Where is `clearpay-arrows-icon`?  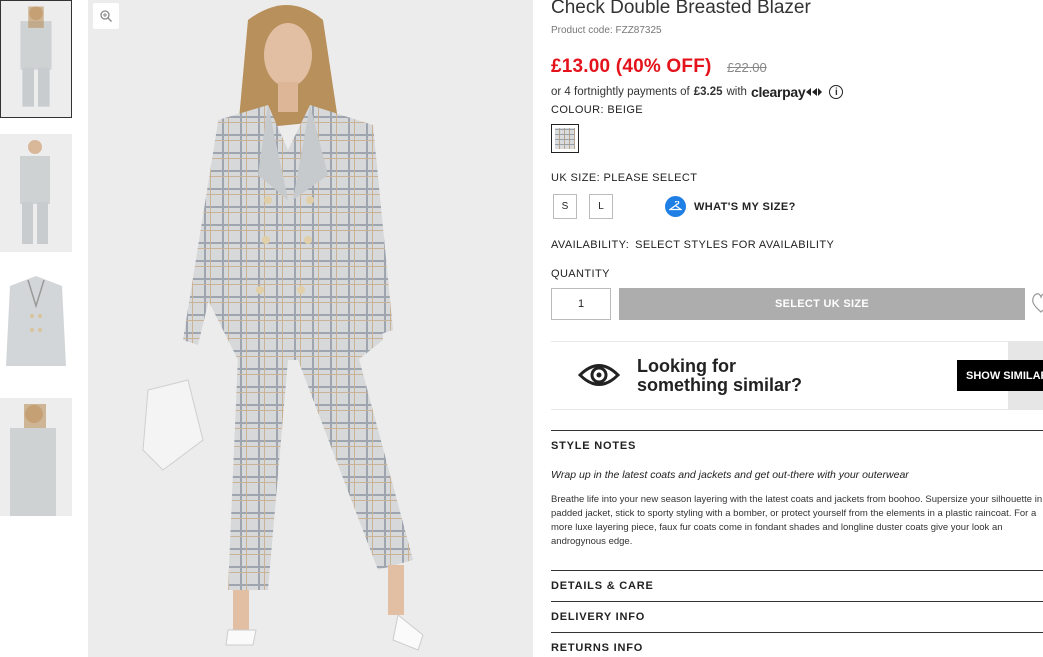
clearpay-arrows-icon is located at coordinates (814, 92).